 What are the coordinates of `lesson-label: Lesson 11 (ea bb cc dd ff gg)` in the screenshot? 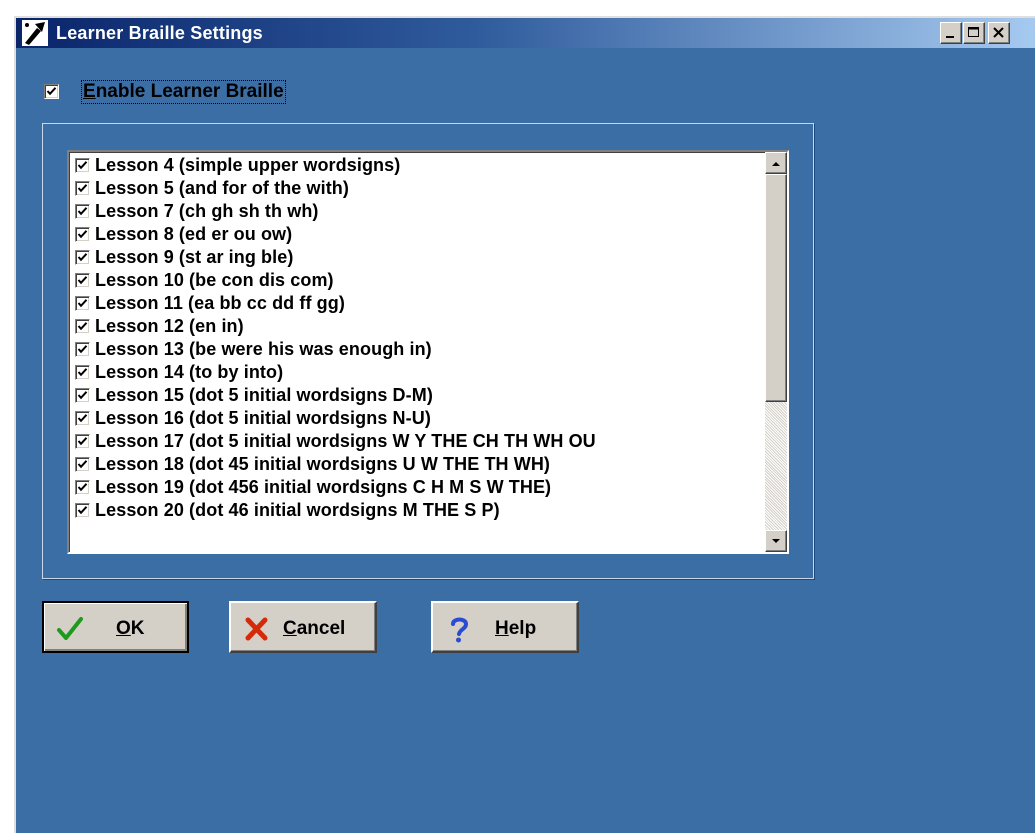 It's located at (220, 303).